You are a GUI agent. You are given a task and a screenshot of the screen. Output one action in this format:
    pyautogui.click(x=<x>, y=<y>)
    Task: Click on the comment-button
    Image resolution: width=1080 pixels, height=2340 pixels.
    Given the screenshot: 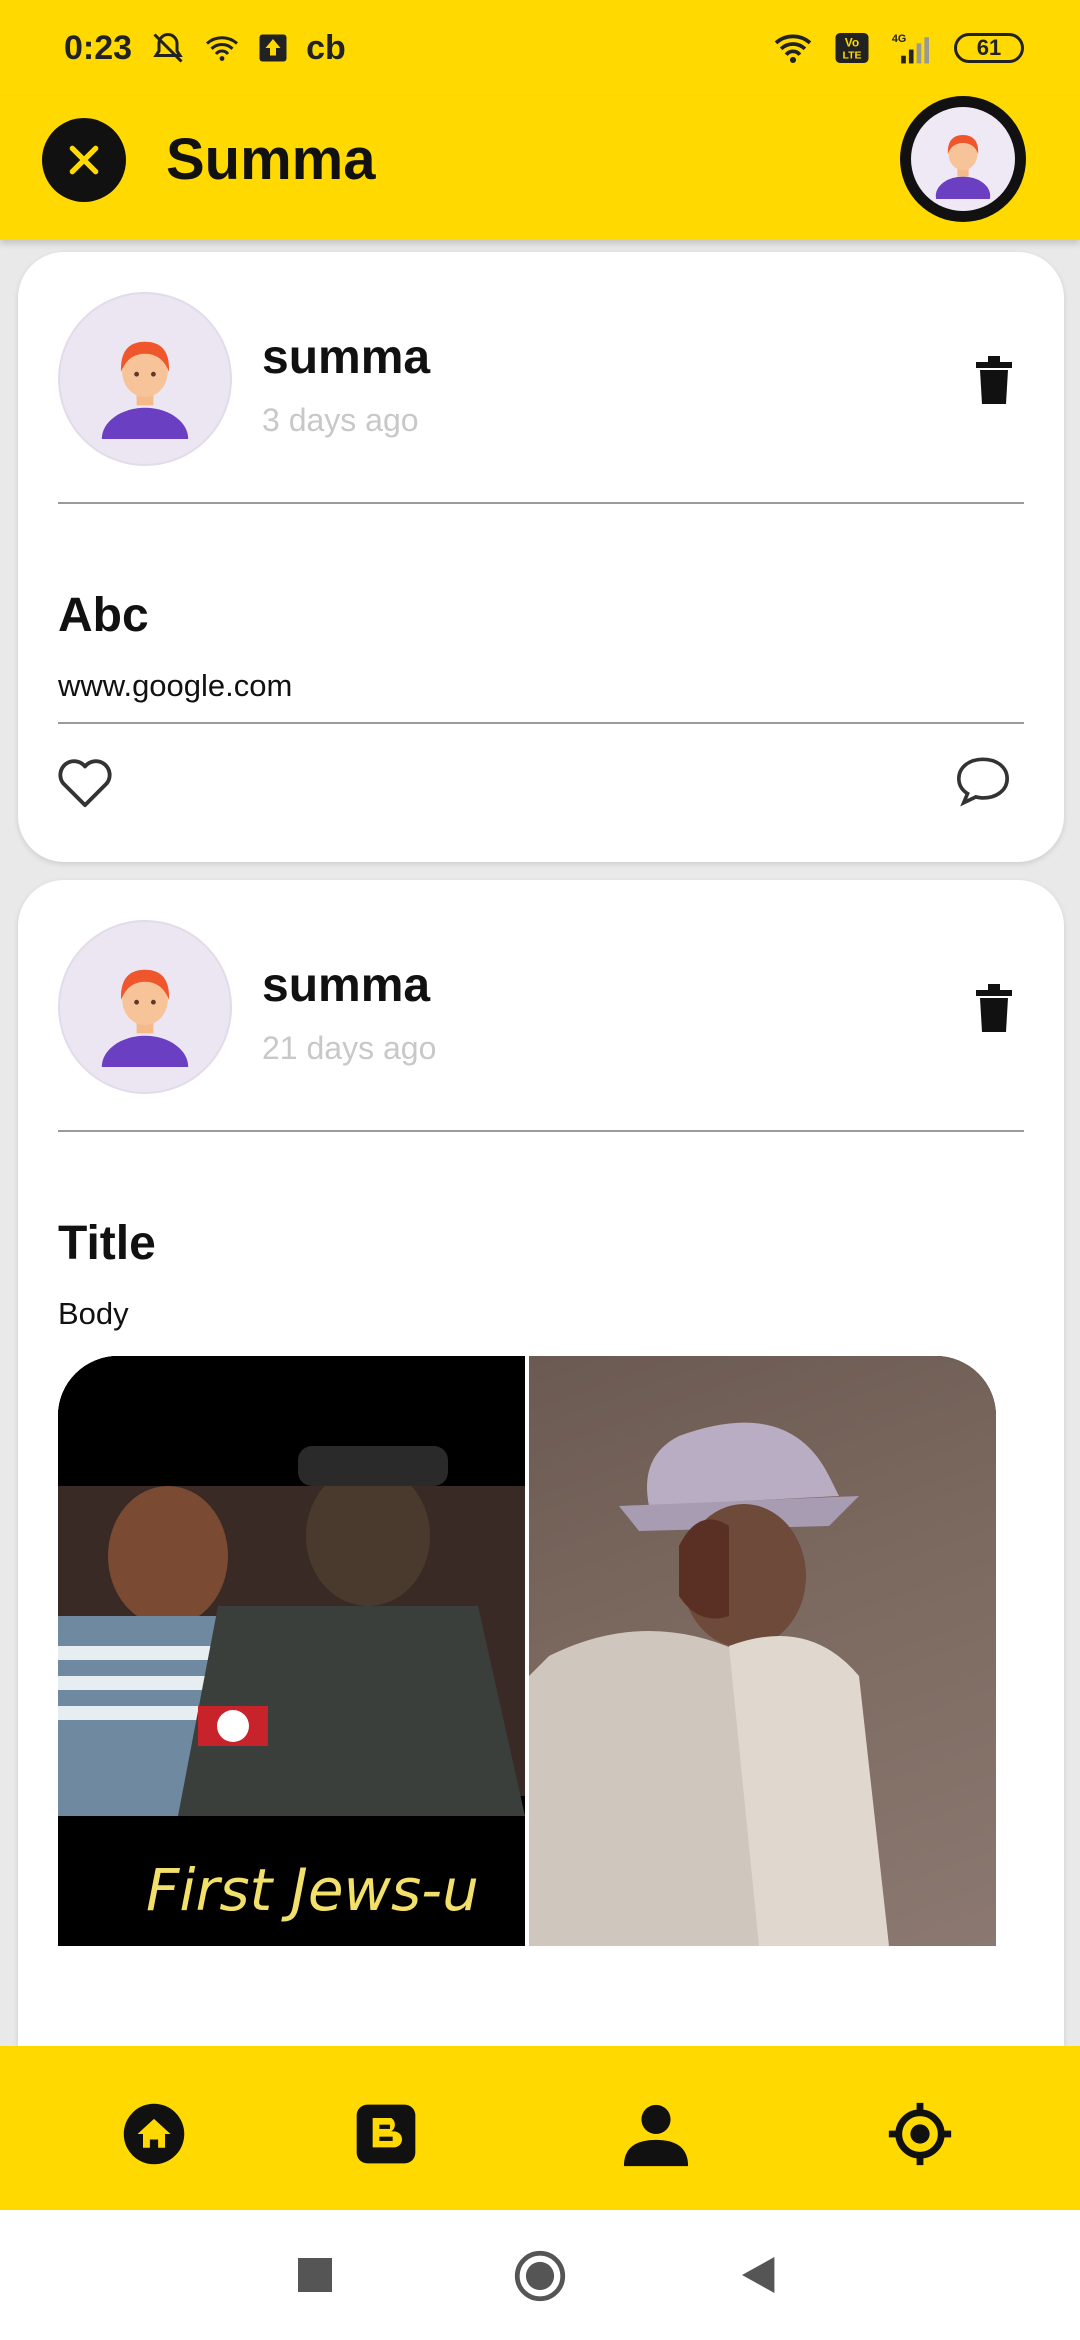 What is the action you would take?
    pyautogui.click(x=985, y=783)
    